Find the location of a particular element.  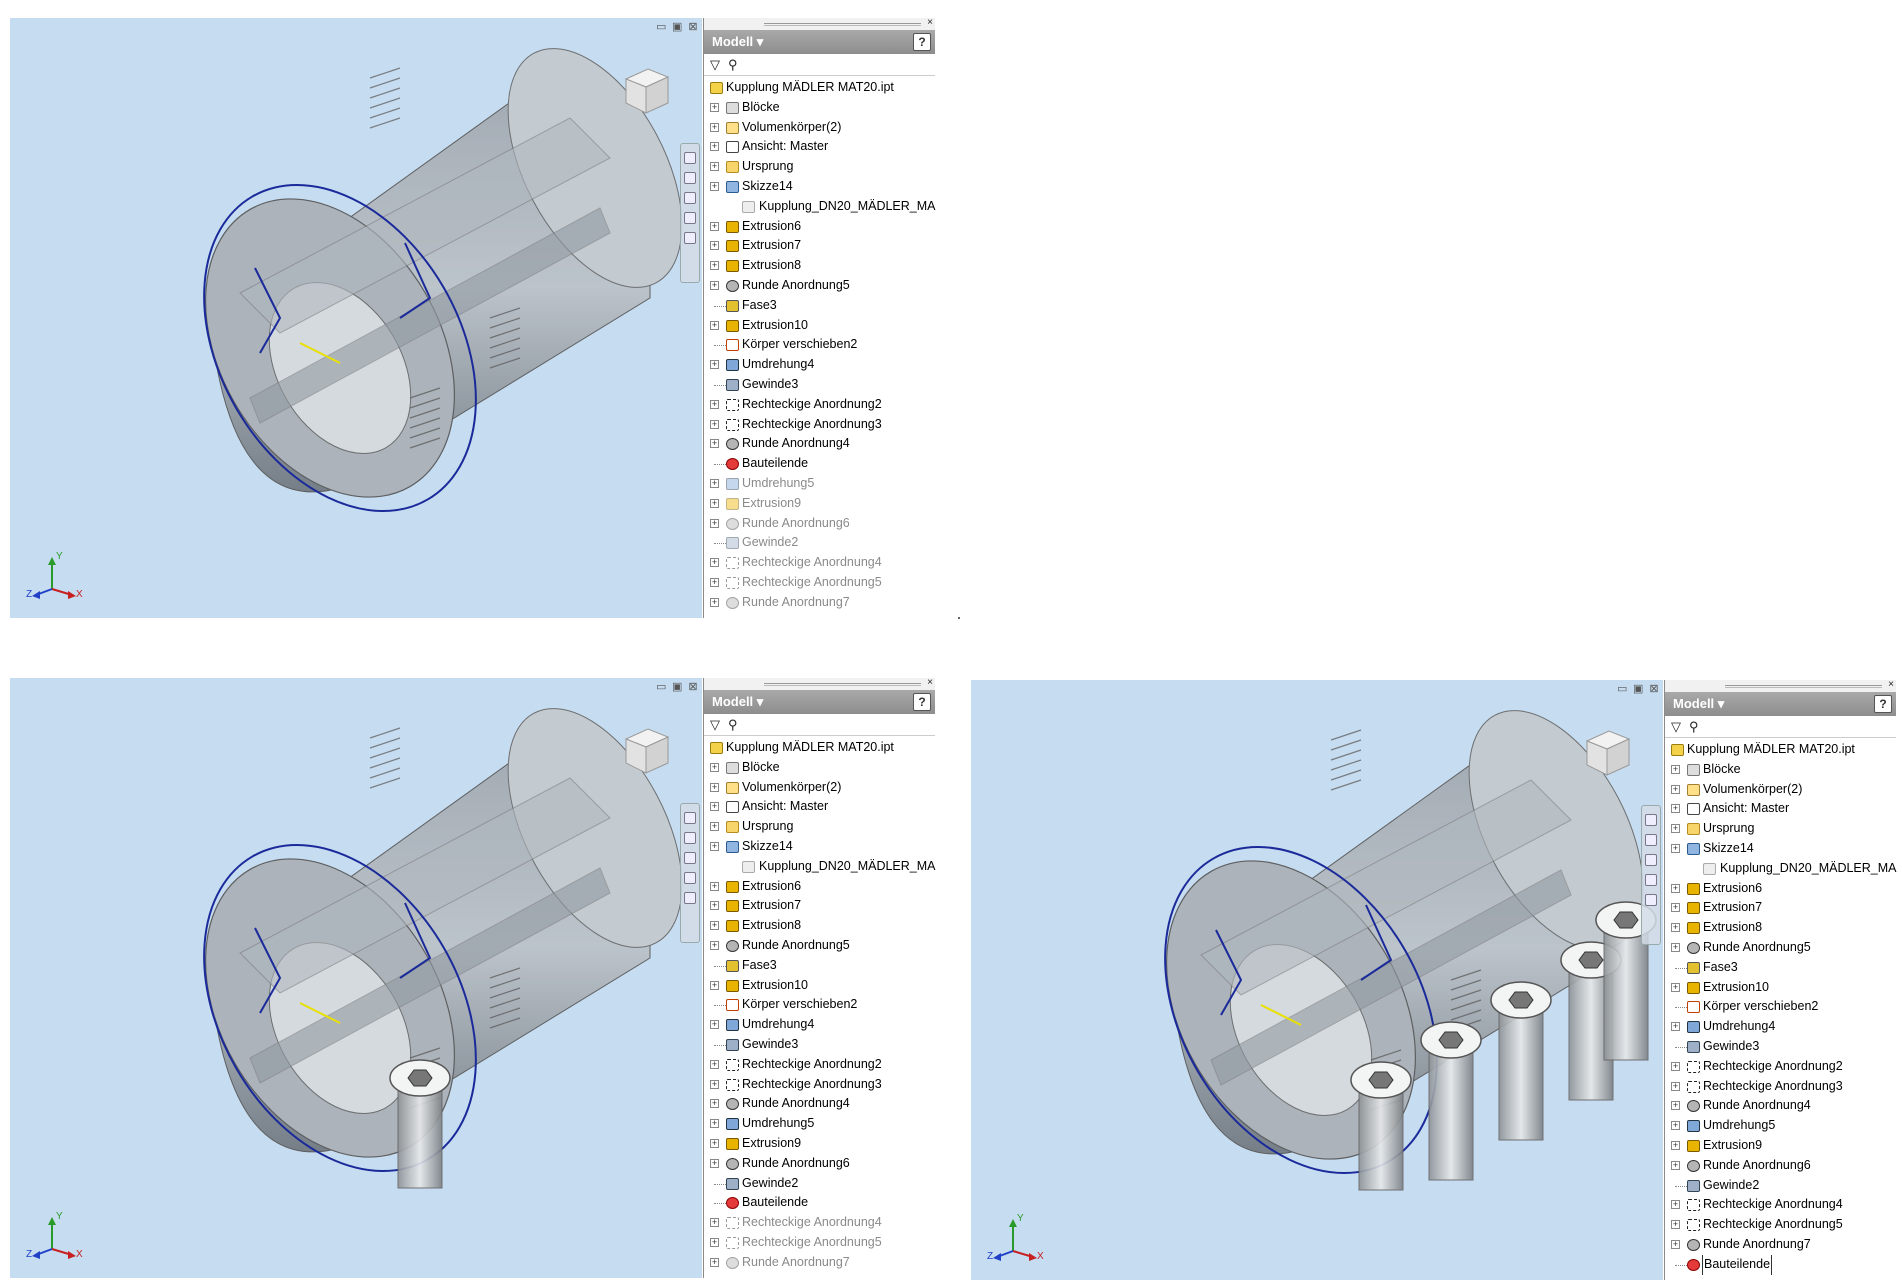

browser-grip: × is located at coordinates (819, 23).